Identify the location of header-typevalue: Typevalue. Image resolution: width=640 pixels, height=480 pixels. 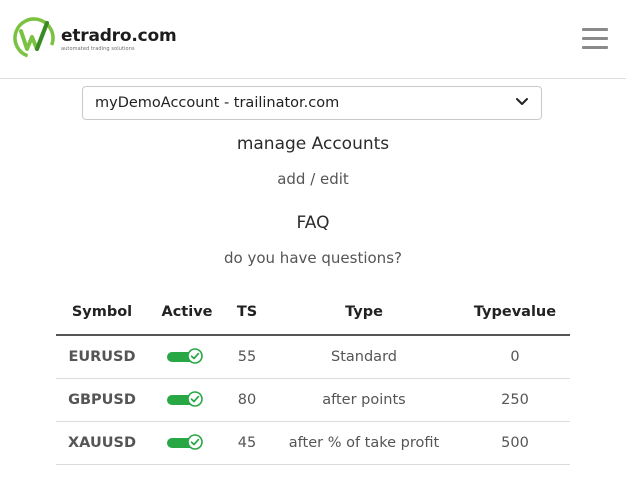
(515, 313).